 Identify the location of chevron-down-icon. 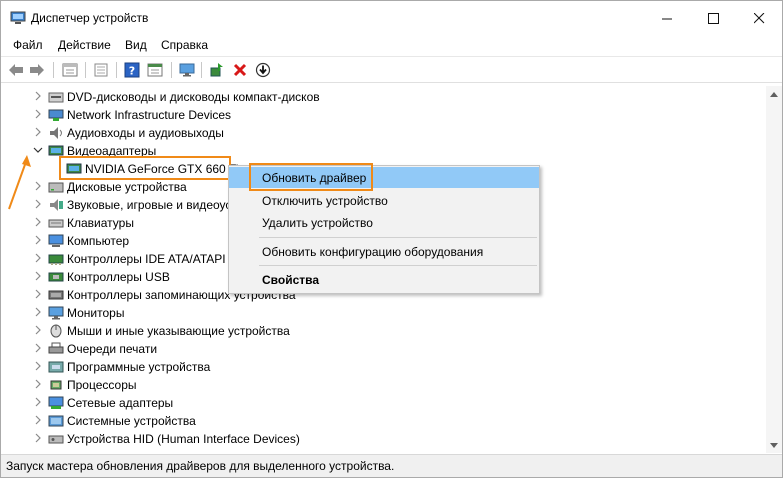
(774, 445).